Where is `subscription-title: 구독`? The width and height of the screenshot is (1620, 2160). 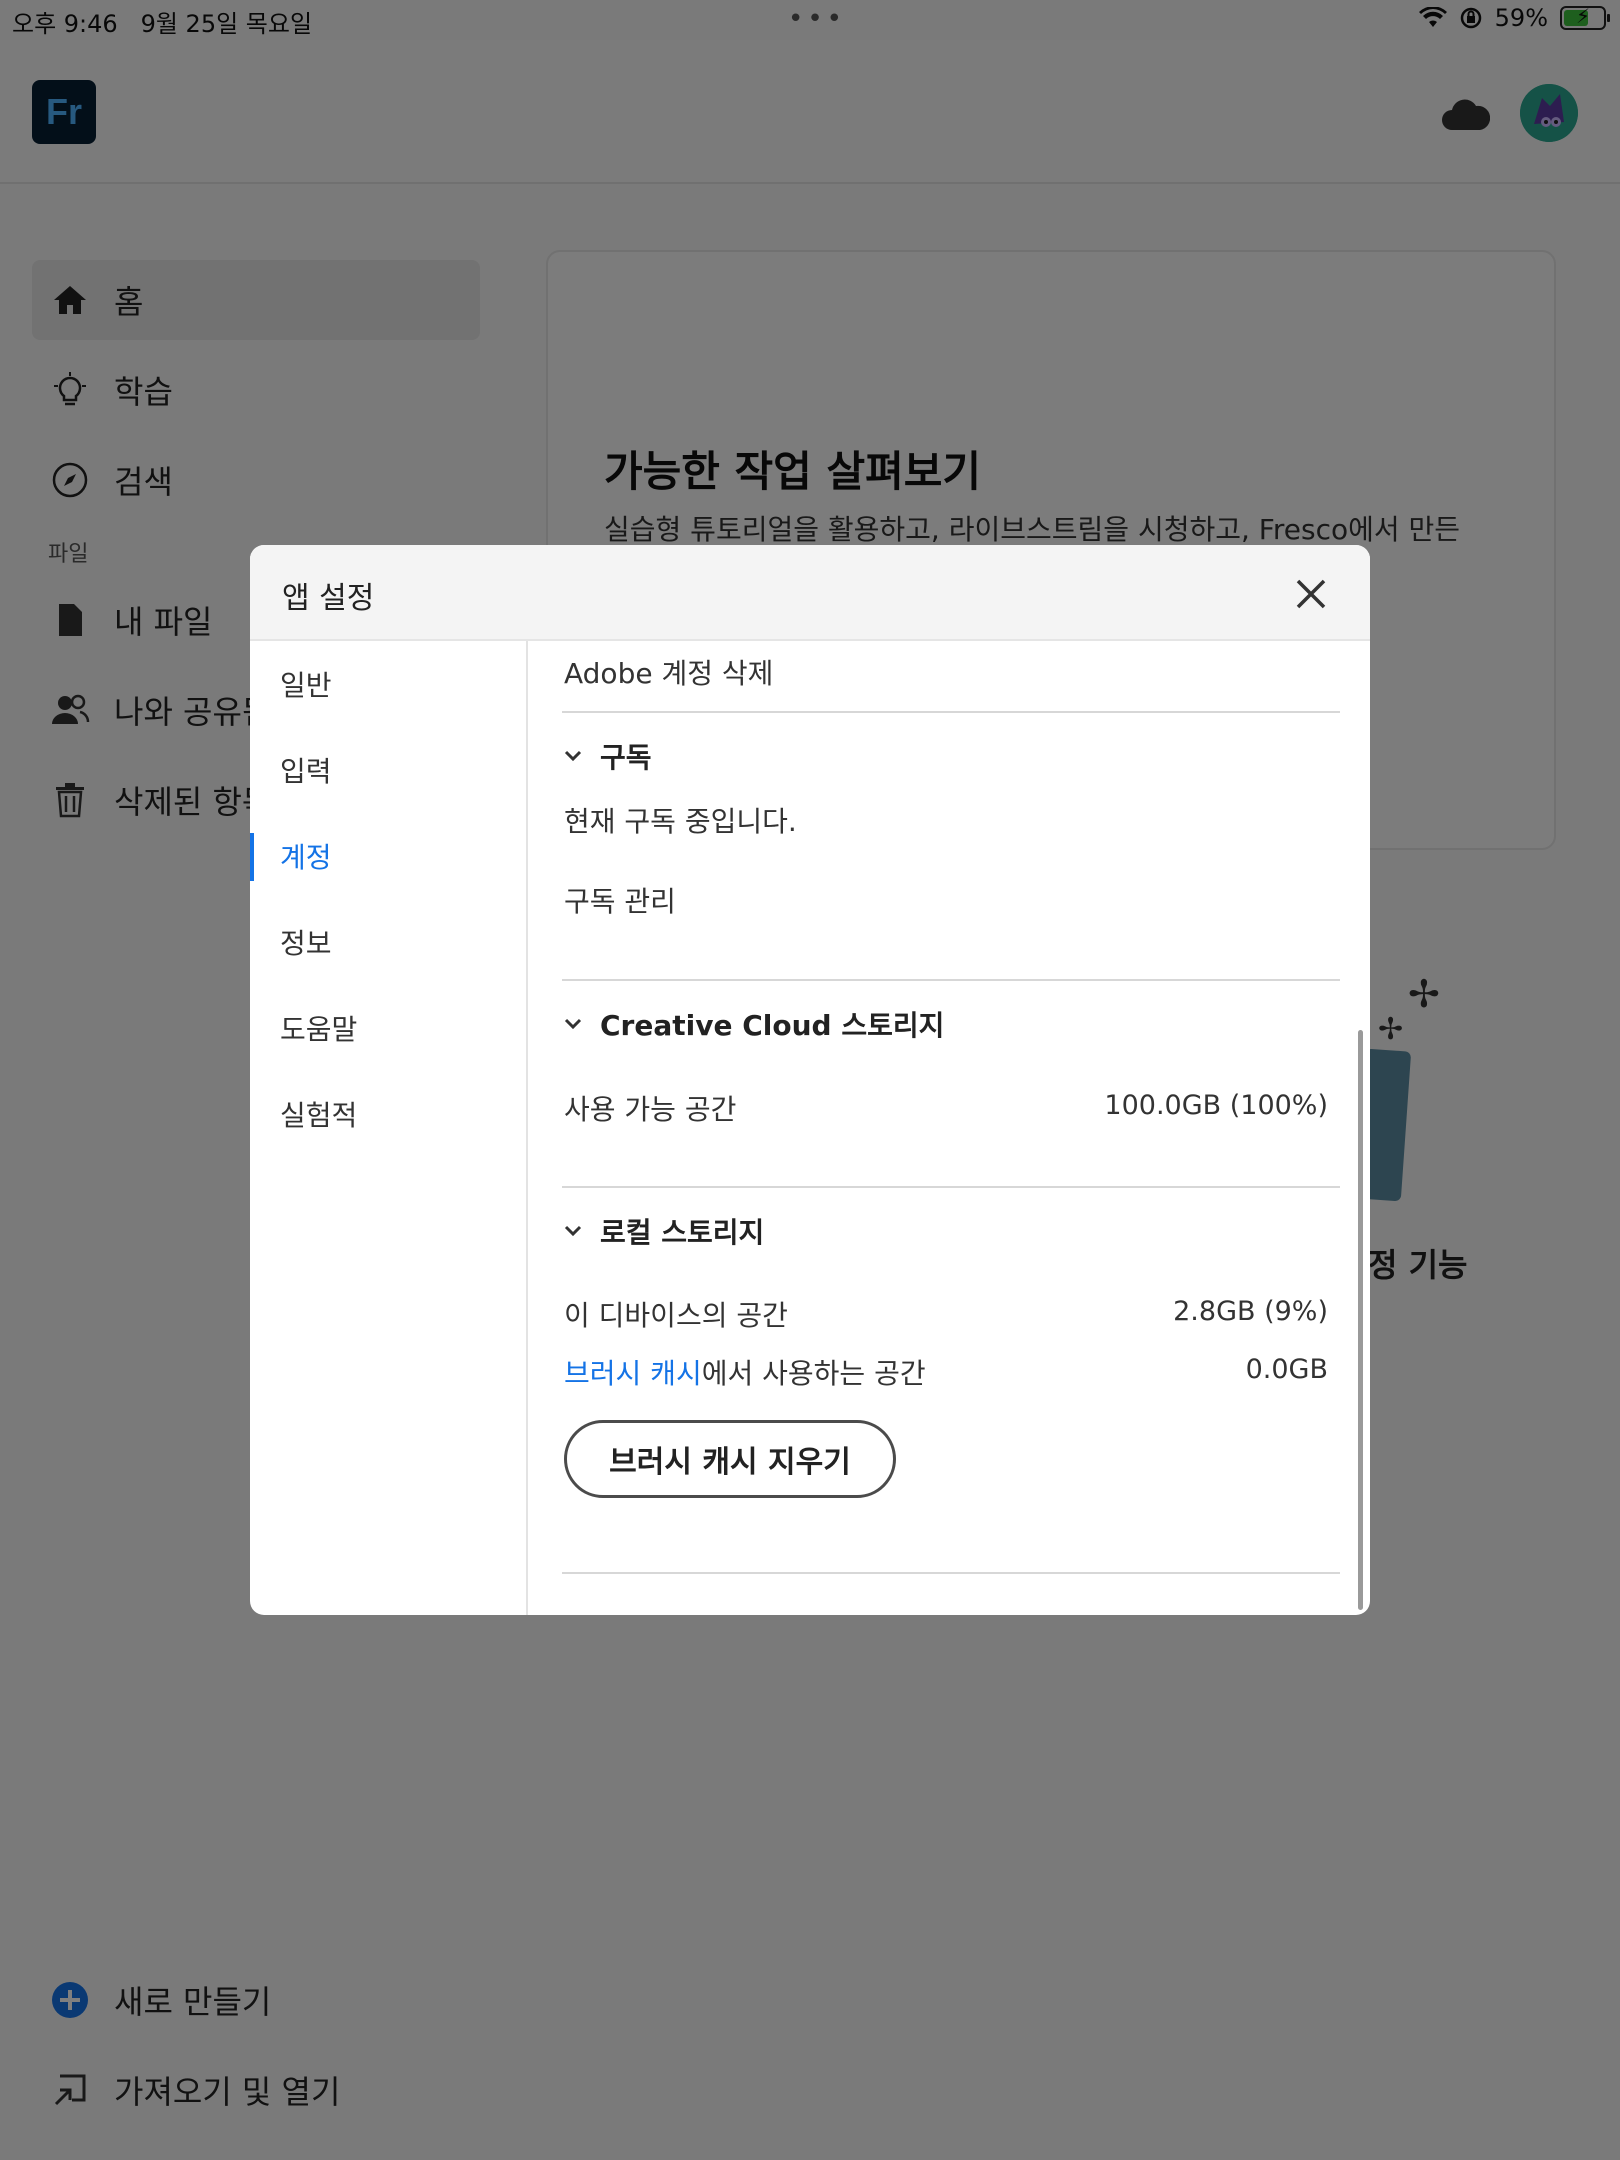
subscription-title: 구독 is located at coordinates (626, 757).